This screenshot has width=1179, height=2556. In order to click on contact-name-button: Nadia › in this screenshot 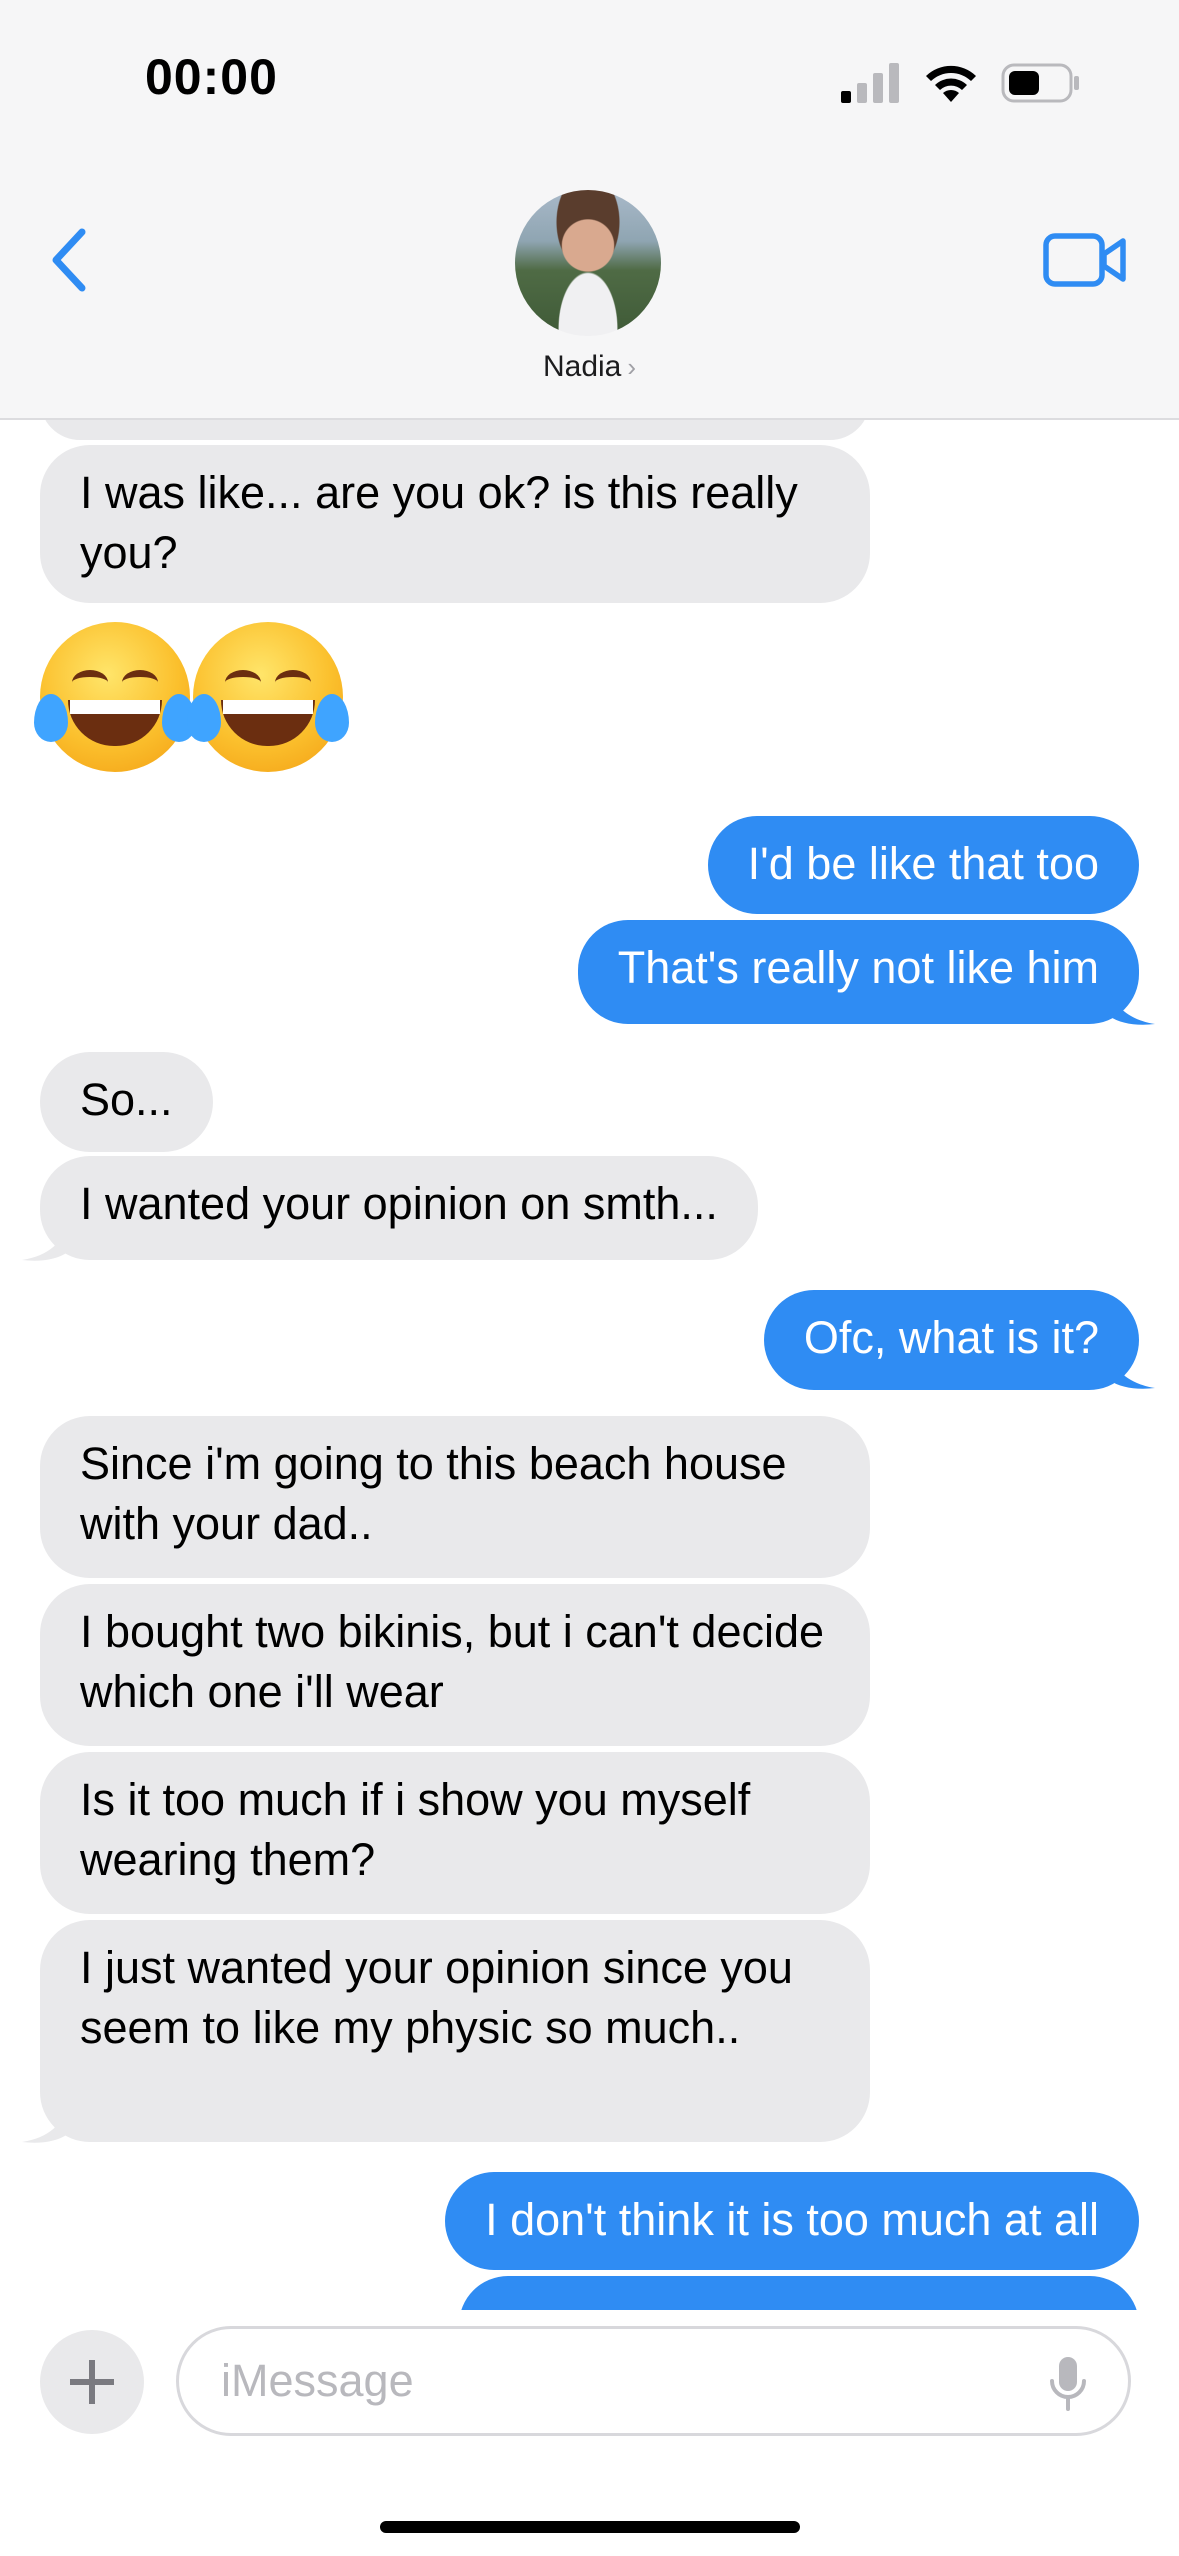, I will do `click(589, 367)`.